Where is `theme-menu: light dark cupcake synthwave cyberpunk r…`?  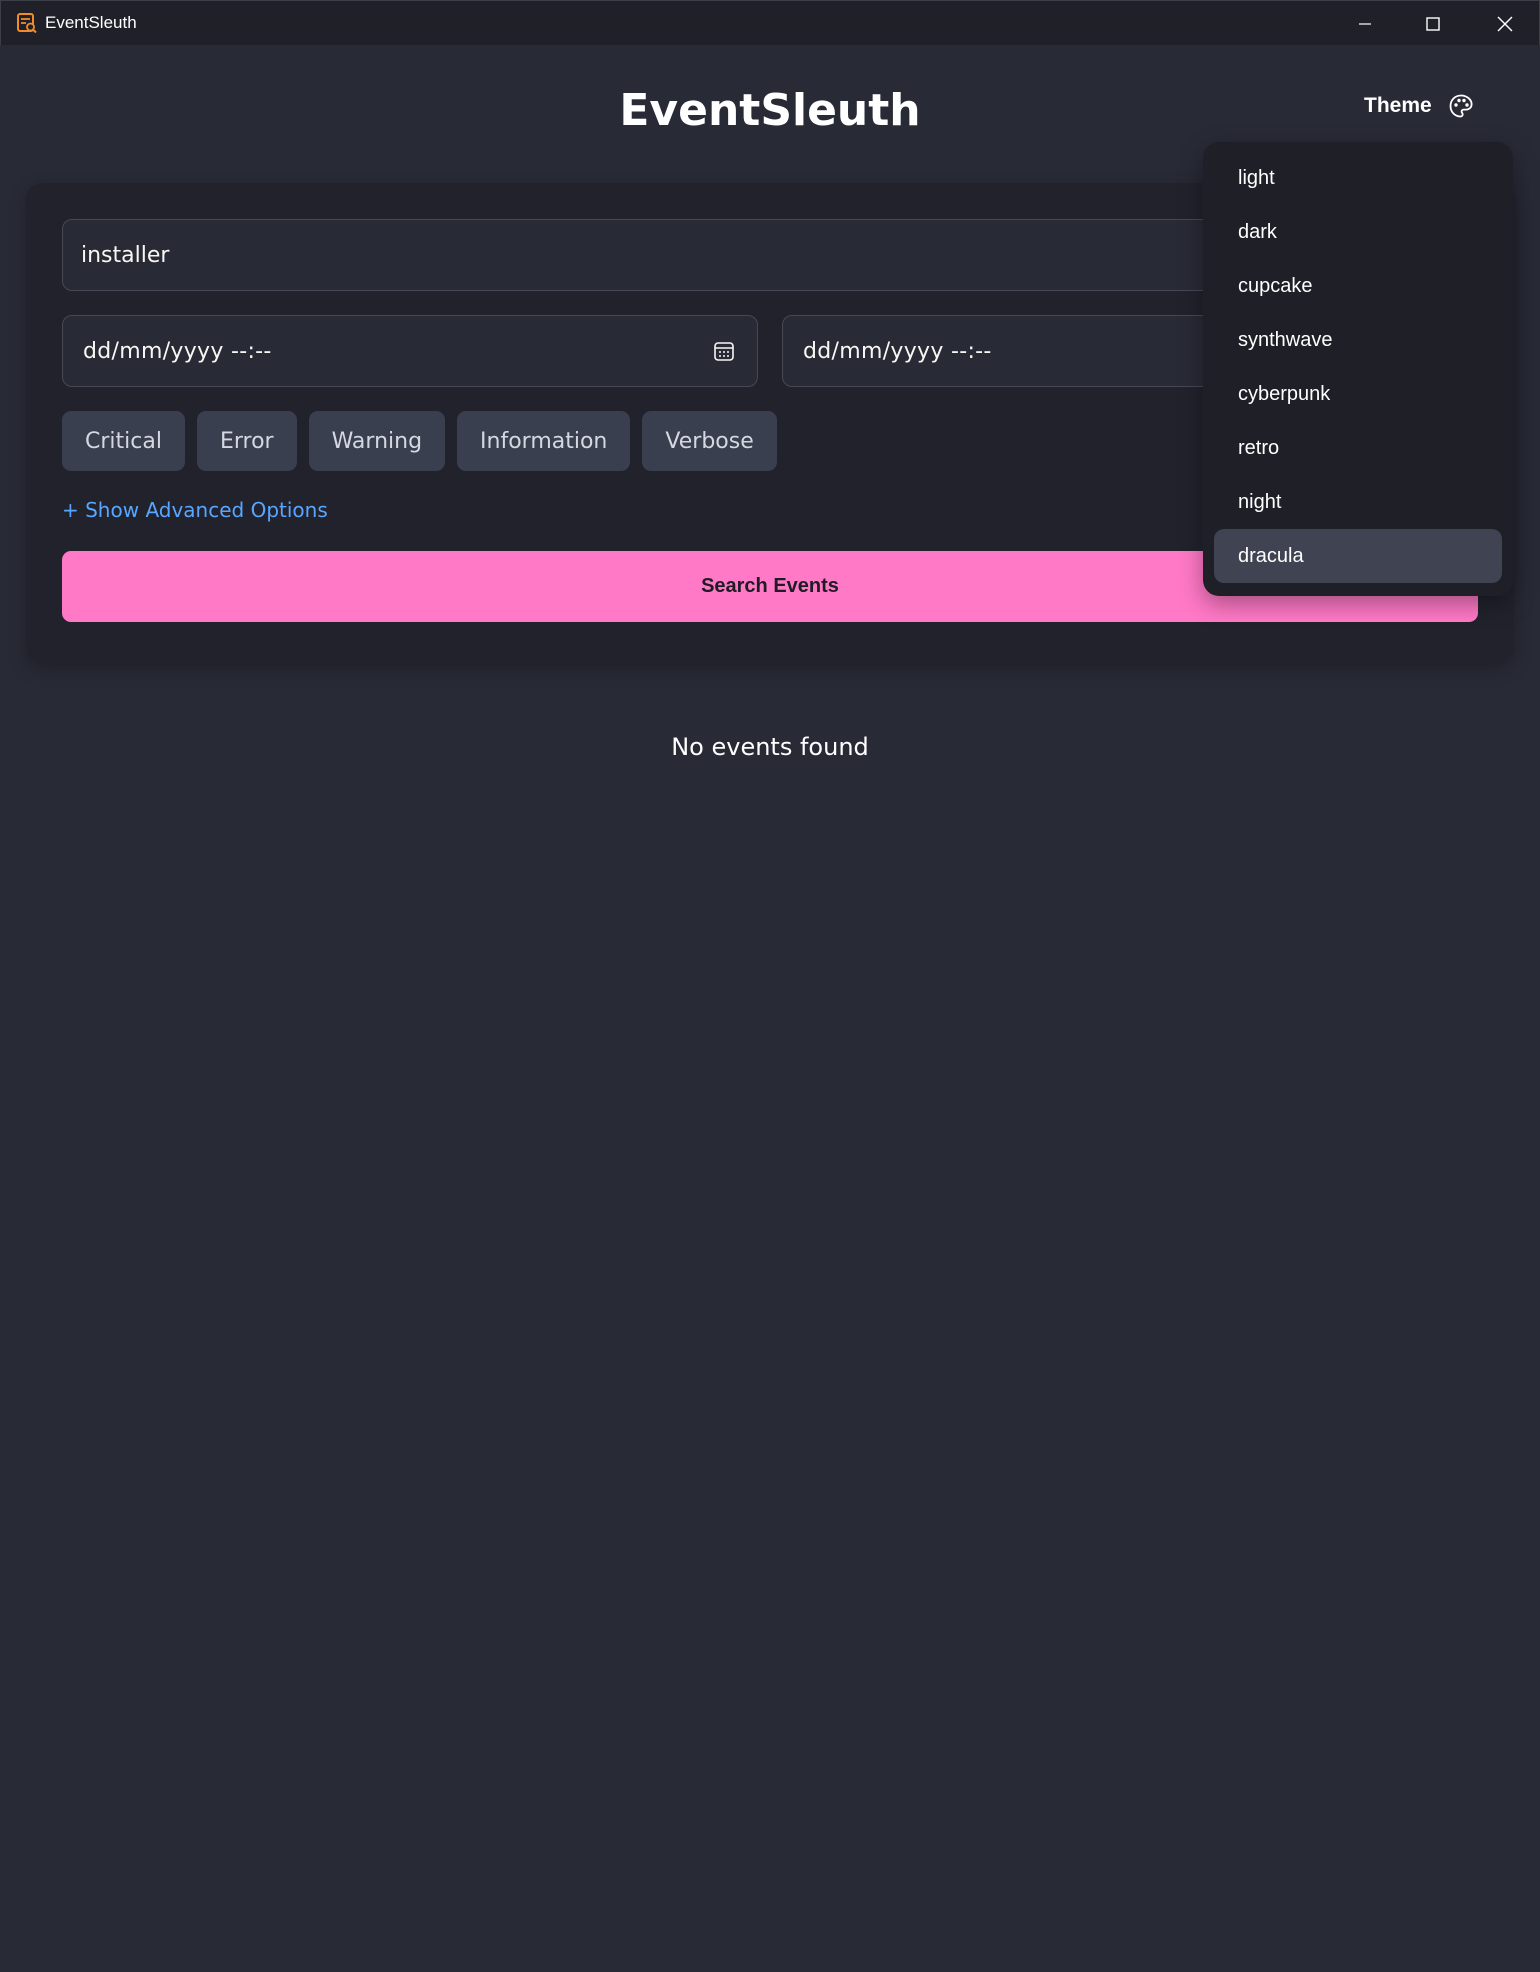 theme-menu: light dark cupcake synthwave cyberpunk r… is located at coordinates (1358, 369).